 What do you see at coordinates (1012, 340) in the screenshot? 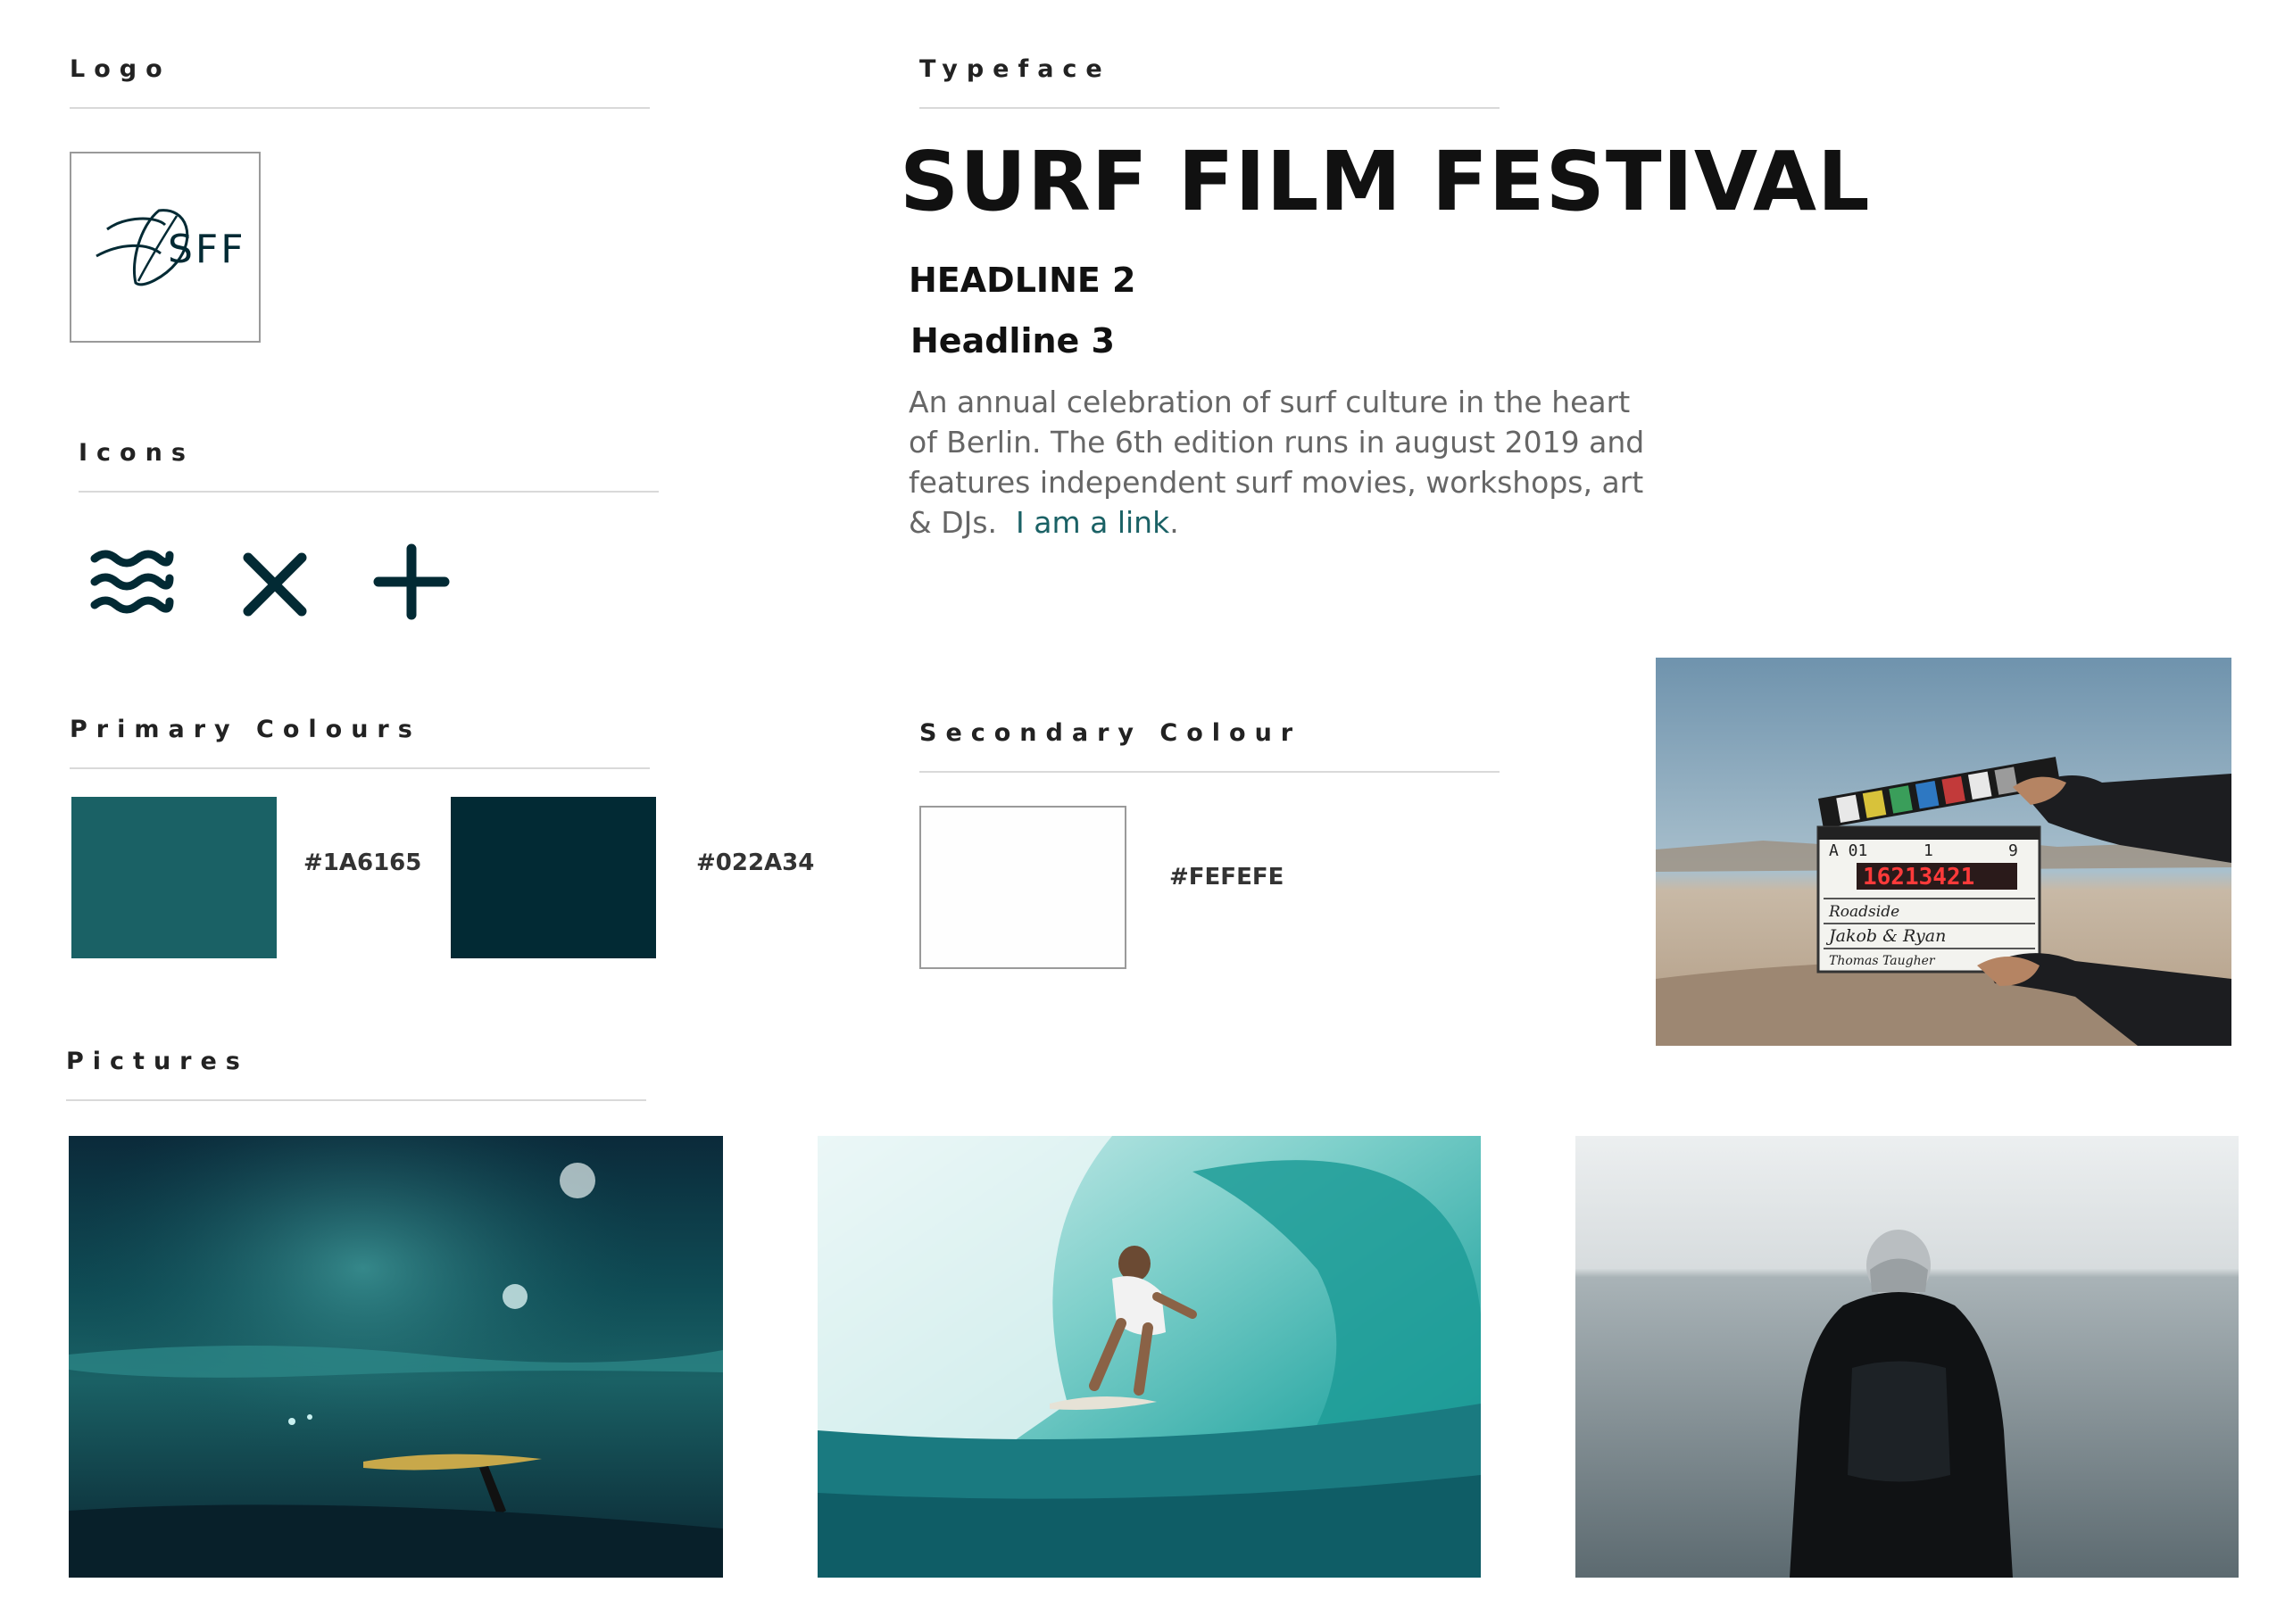
I see `headline-3-sample: Headline 3` at bounding box center [1012, 340].